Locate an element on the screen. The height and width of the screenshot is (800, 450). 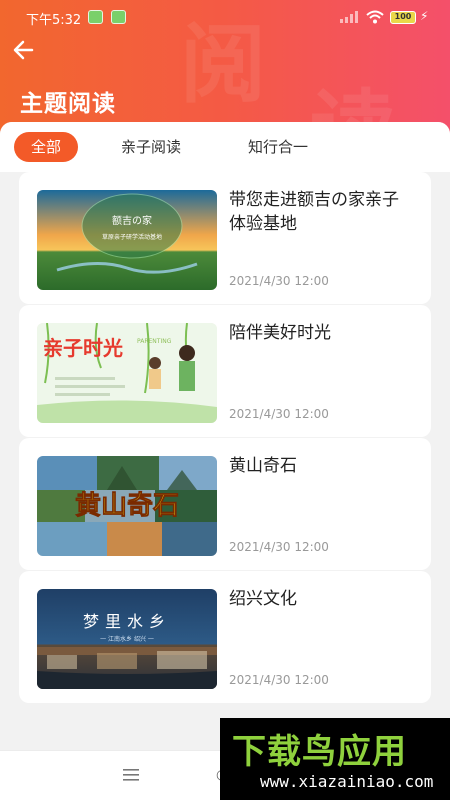
menu-icon is located at coordinates (131, 775).